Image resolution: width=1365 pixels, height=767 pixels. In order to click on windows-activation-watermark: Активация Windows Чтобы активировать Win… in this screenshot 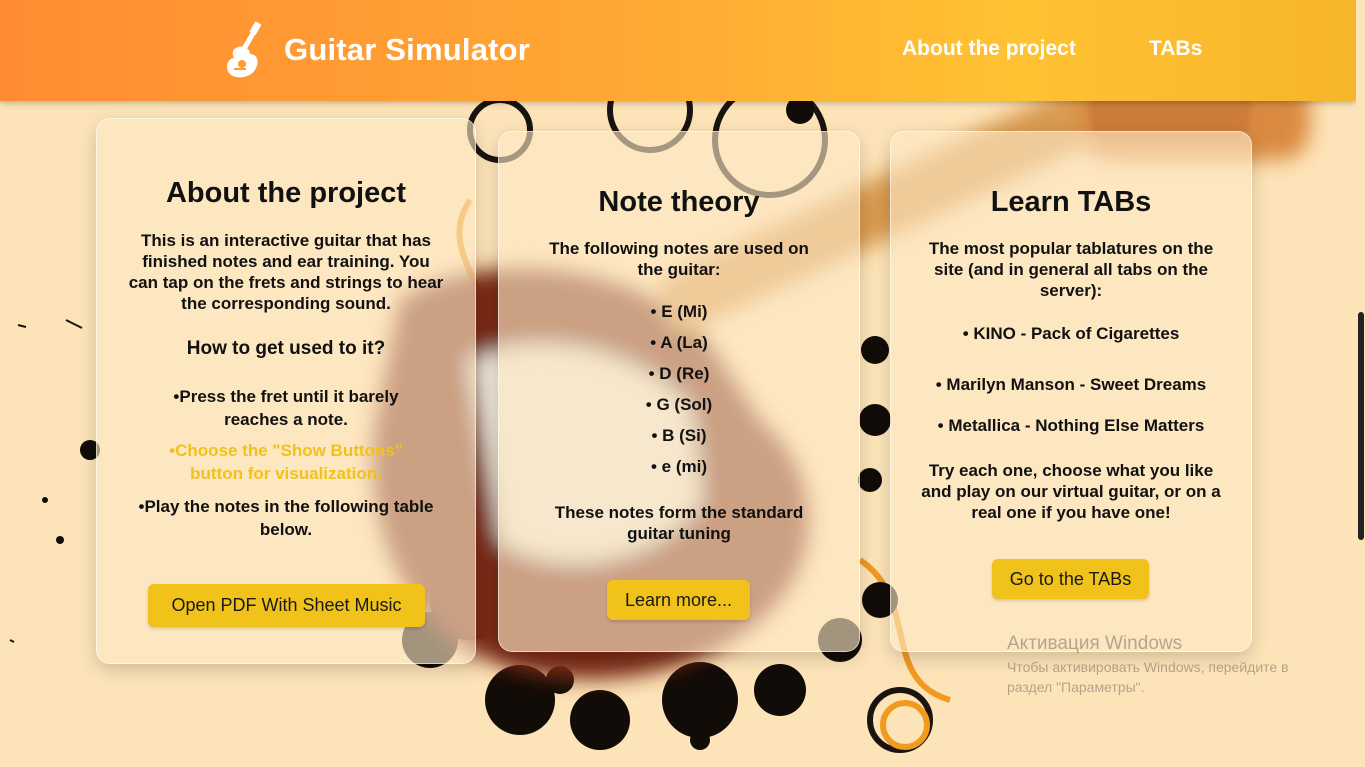, I will do `click(1148, 665)`.